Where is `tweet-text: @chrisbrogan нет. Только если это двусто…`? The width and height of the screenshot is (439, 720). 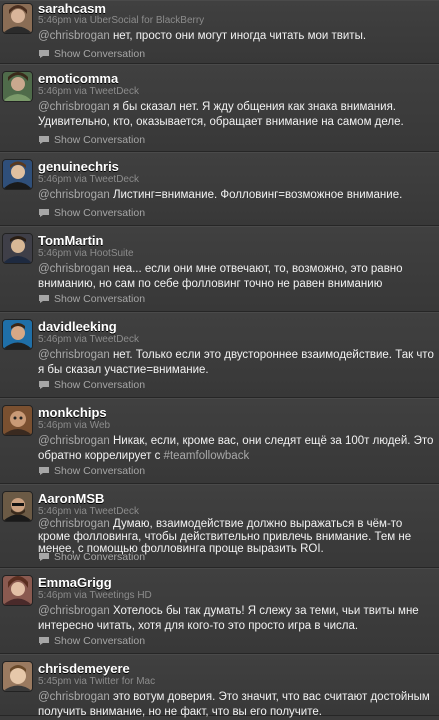 tweet-text: @chrisbrogan нет. Только если это двусто… is located at coordinates (236, 363).